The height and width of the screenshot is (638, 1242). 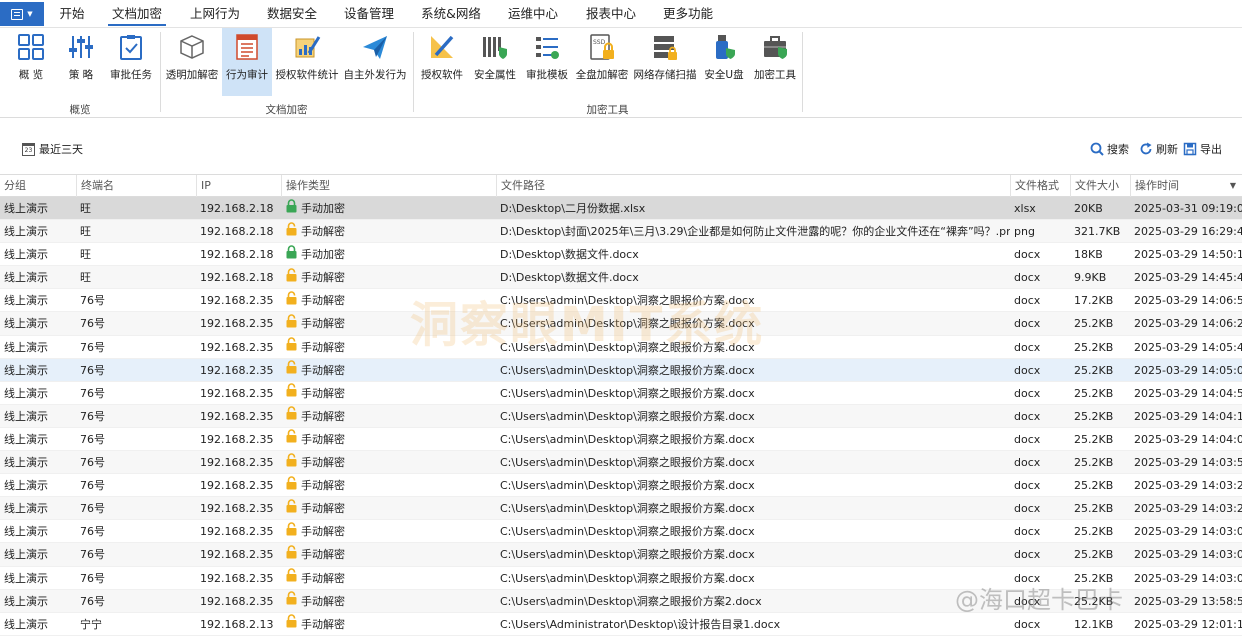 I want to click on tab-report-center: 报表中心, so click(x=611, y=14).